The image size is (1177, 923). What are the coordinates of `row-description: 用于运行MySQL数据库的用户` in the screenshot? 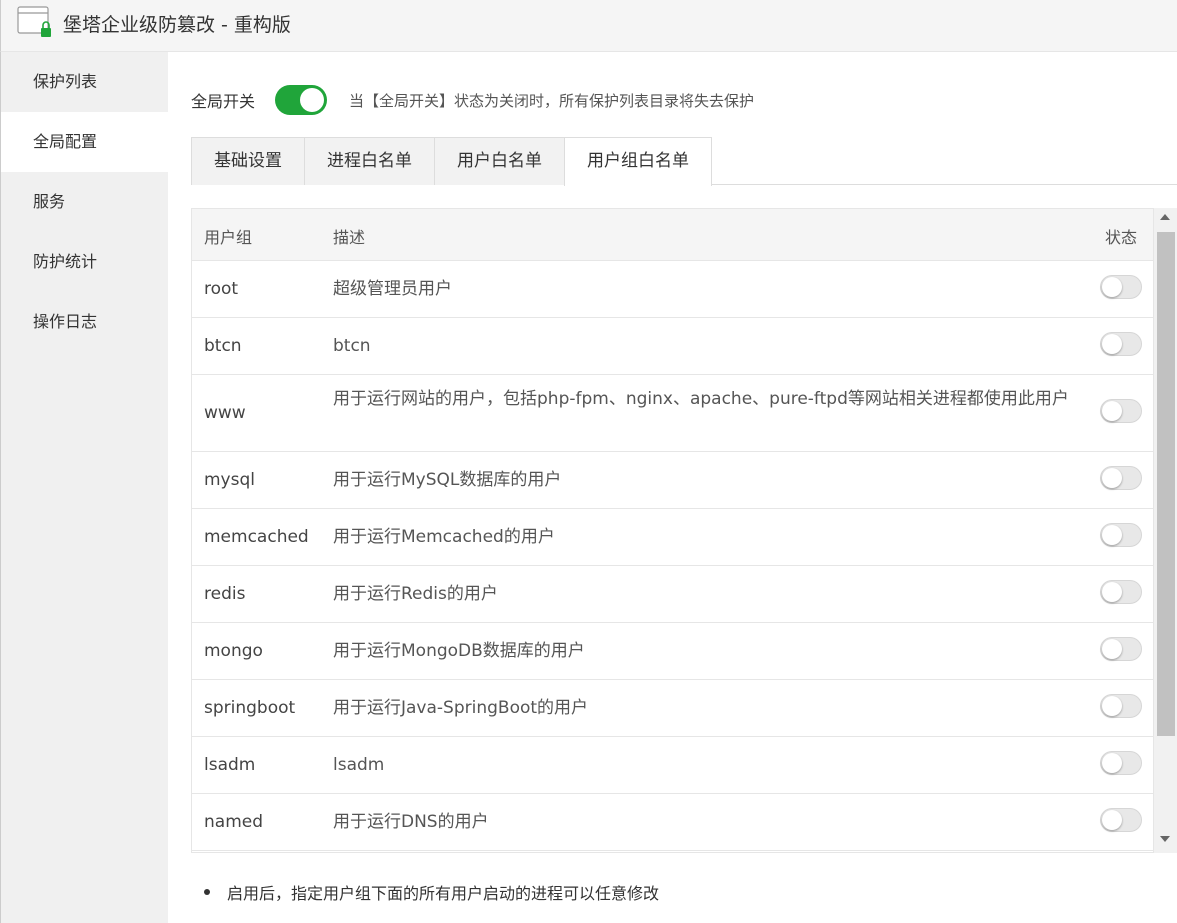 It's located at (447, 480).